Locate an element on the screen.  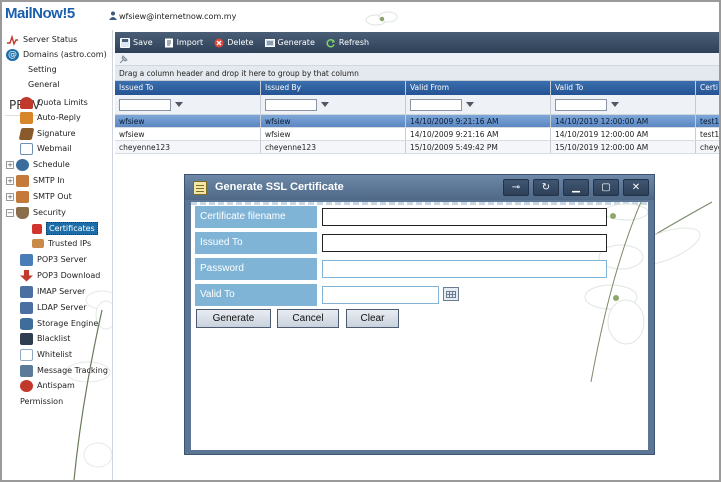
sidebar-item-setting: Setting is located at coordinates (42, 69).